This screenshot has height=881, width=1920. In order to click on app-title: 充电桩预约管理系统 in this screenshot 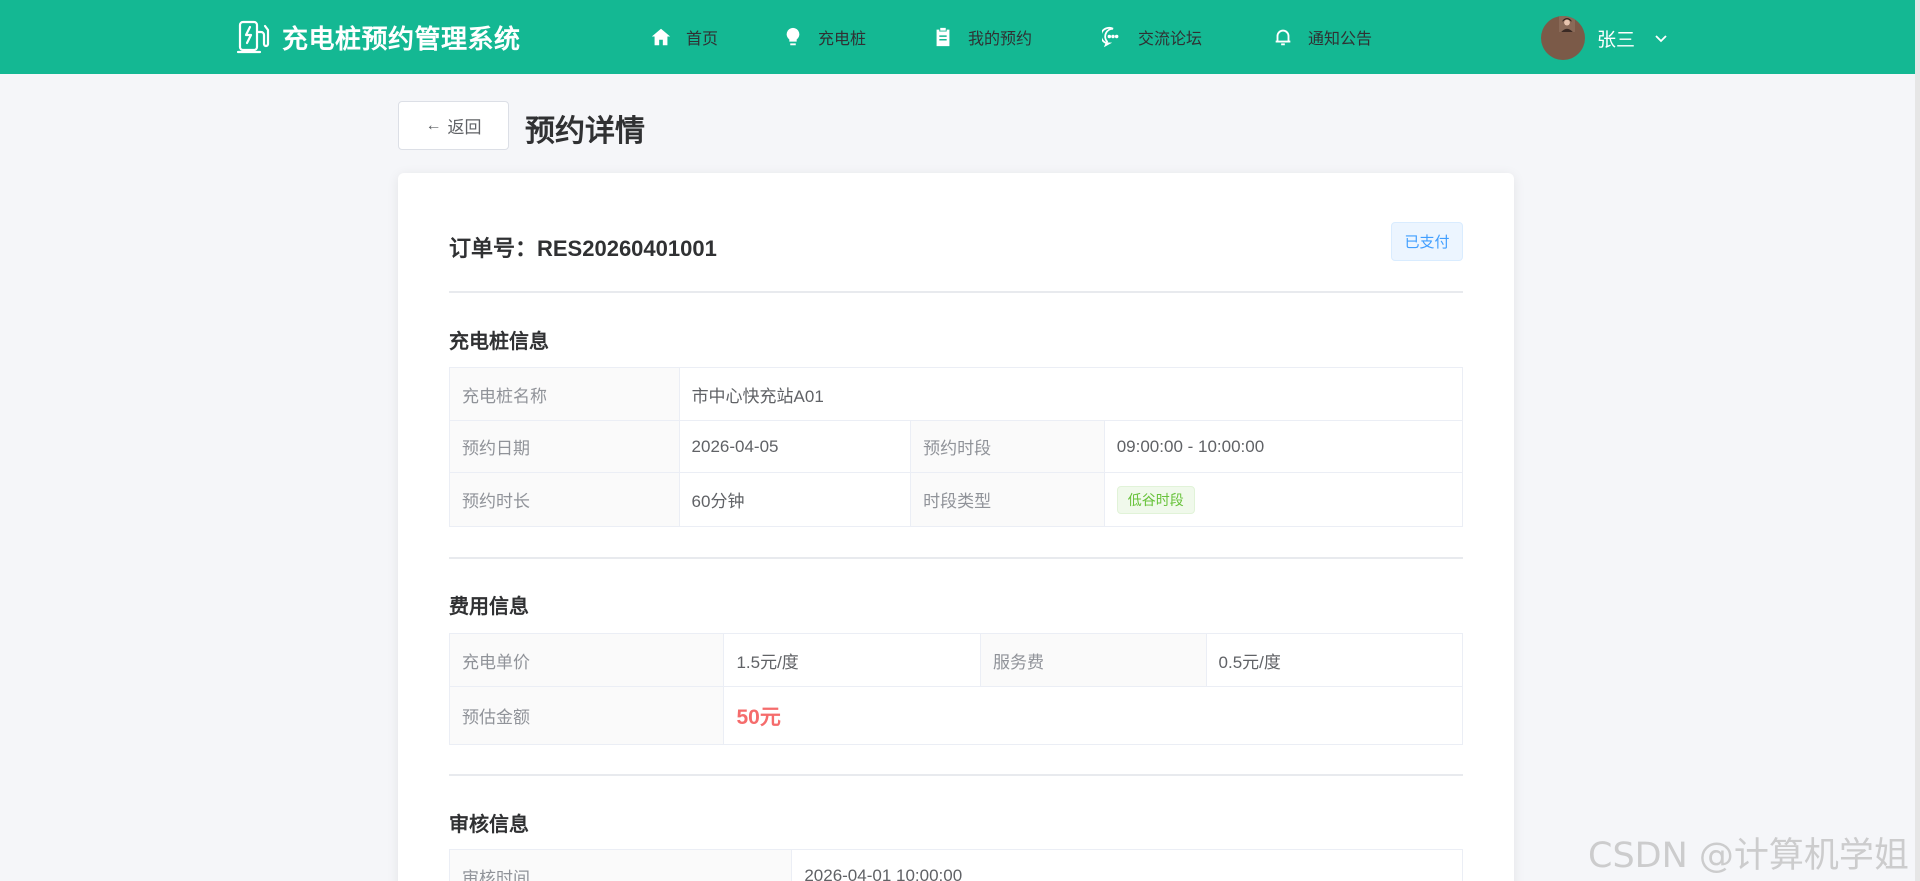, I will do `click(401, 38)`.